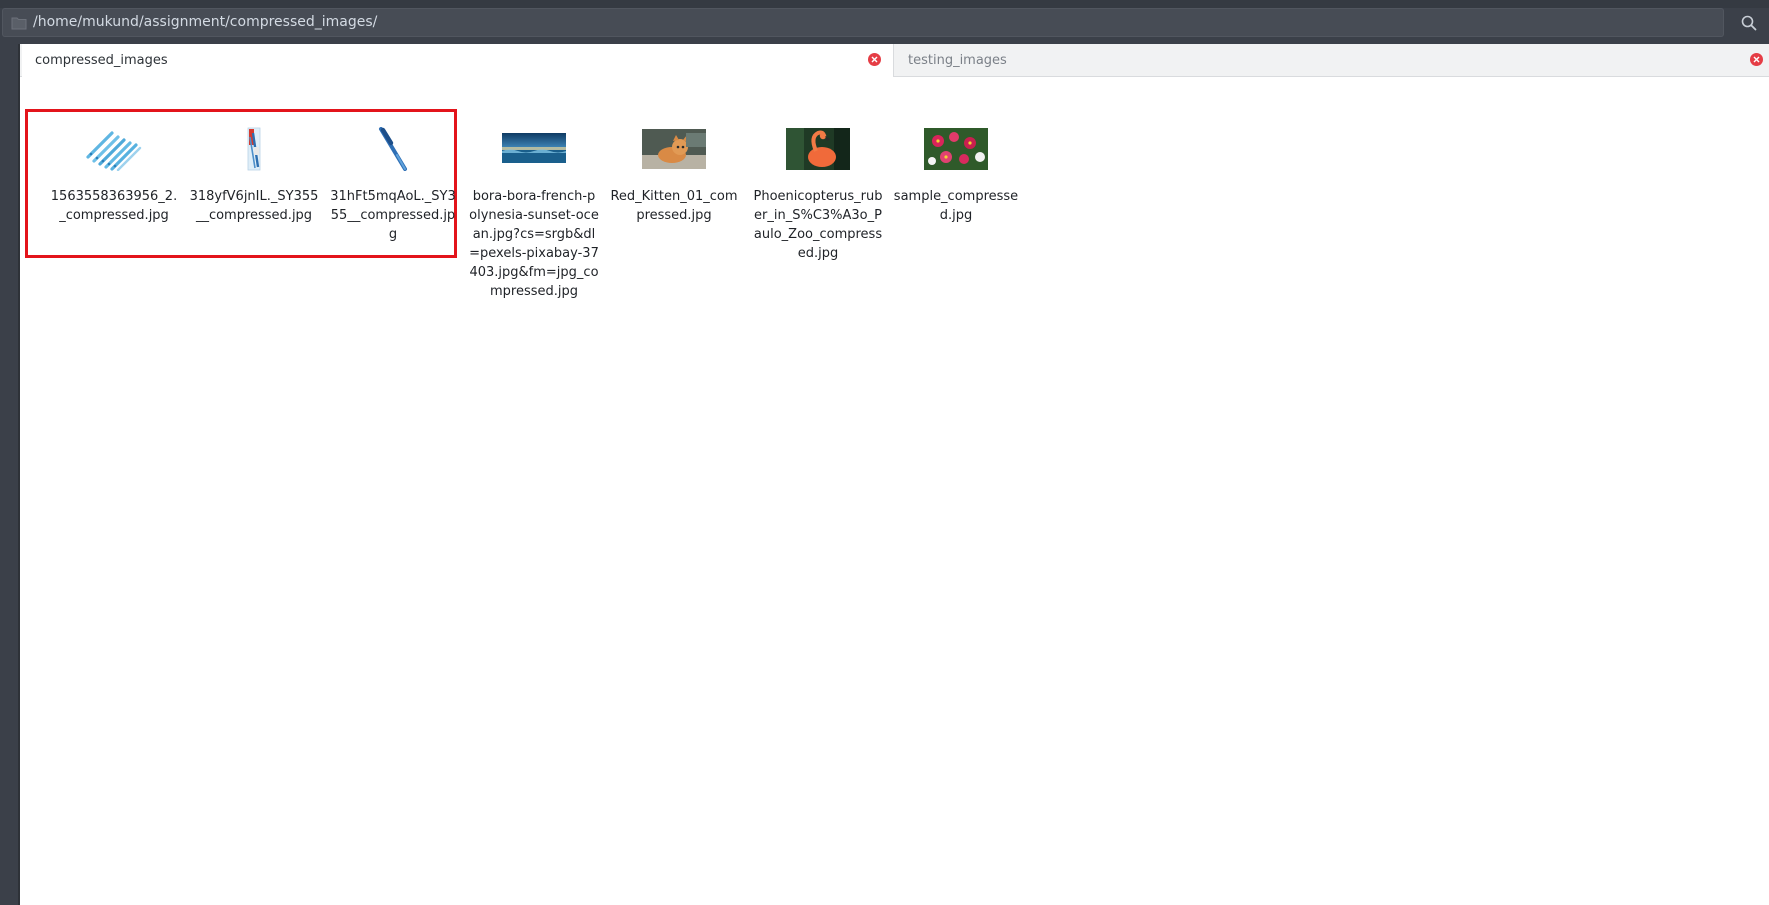 The width and height of the screenshot is (1769, 905). What do you see at coordinates (9, 474) in the screenshot?
I see `side-margin` at bounding box center [9, 474].